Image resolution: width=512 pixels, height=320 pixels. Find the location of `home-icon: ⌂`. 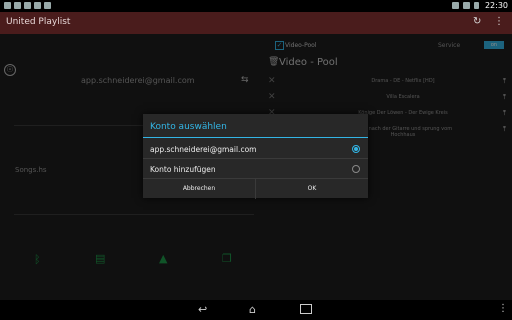

home-icon: ⌂ is located at coordinates (252, 309).